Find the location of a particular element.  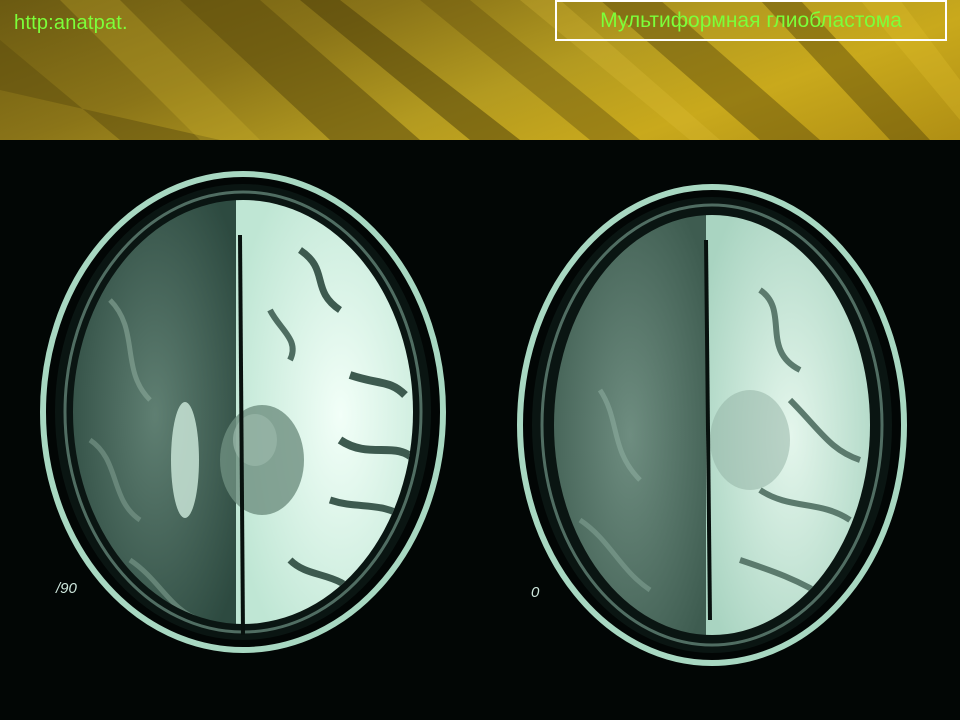

right-slice-label: 0 is located at coordinates (535, 592).